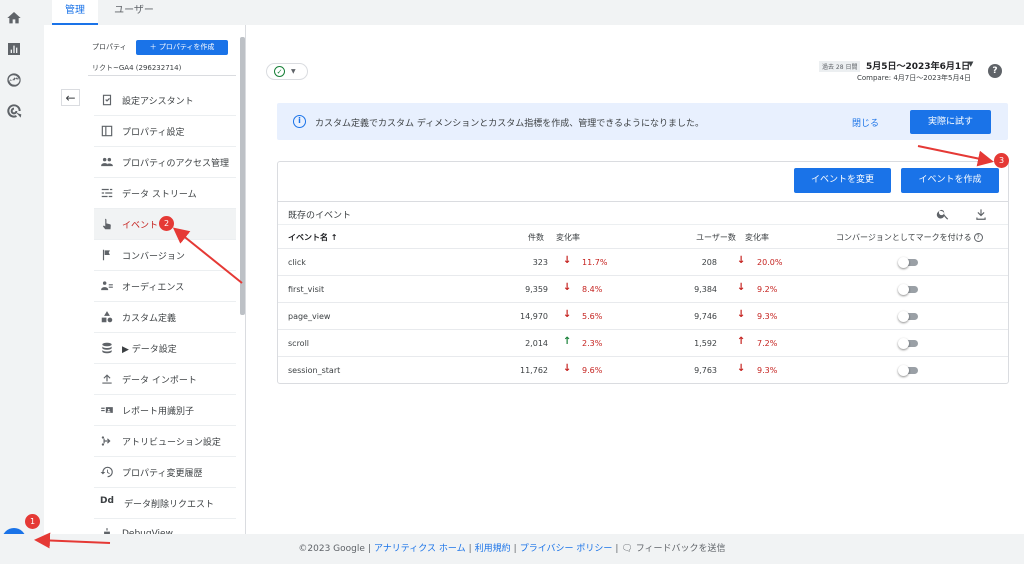 This screenshot has height=564, width=1024. Describe the element at coordinates (909, 237) in the screenshot. I see `col-mark-conversion: コンバージョンとしてマークを付ける?` at that location.